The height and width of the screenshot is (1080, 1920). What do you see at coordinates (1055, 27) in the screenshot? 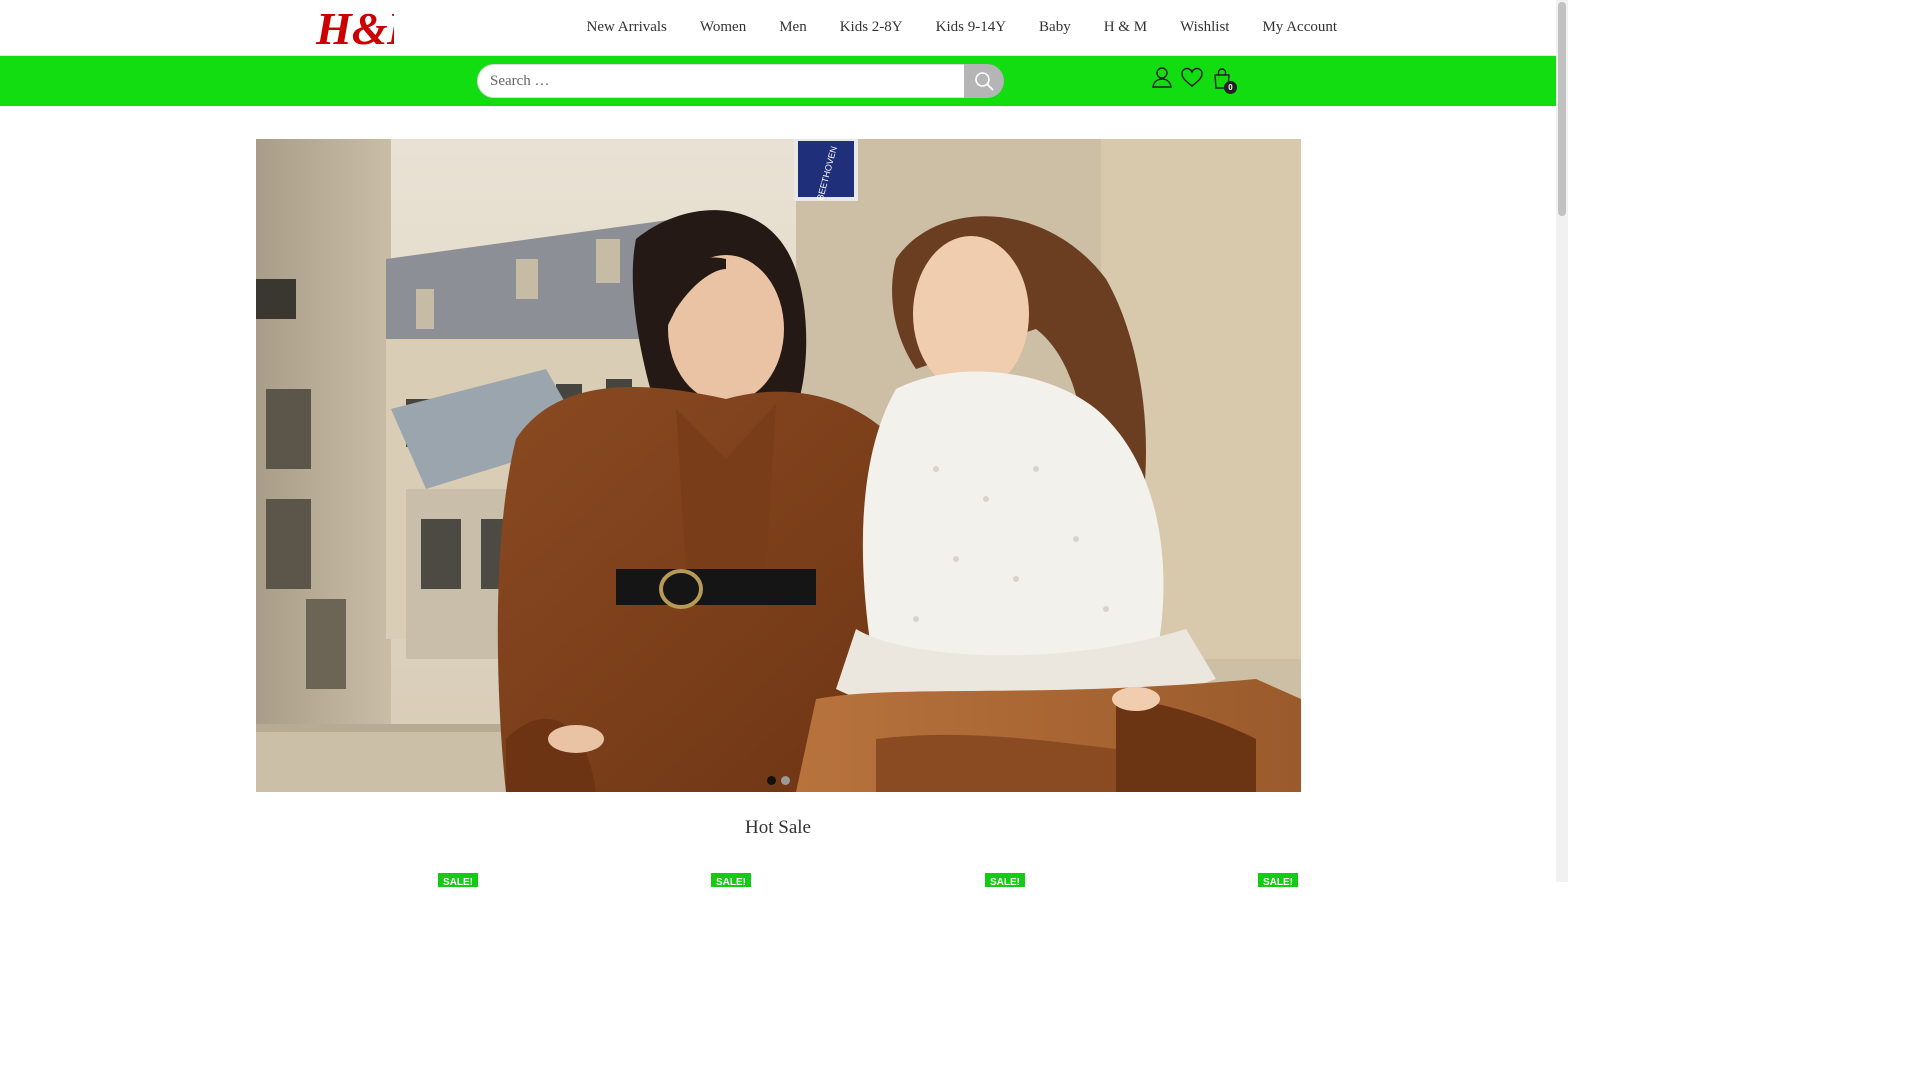
I see `nav-baby: Baby` at bounding box center [1055, 27].